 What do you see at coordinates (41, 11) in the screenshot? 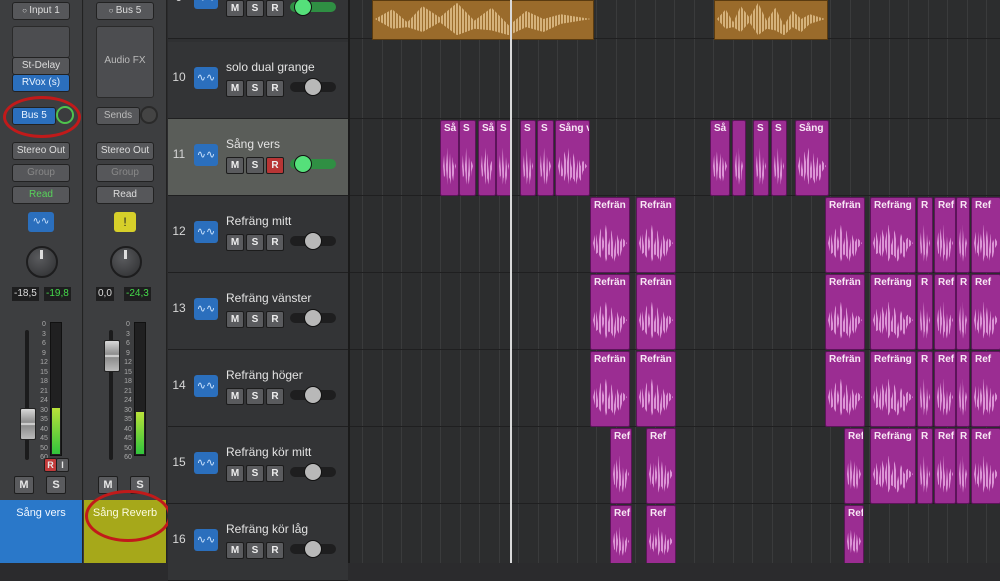
I see `input-slot: ○ Input 1` at bounding box center [41, 11].